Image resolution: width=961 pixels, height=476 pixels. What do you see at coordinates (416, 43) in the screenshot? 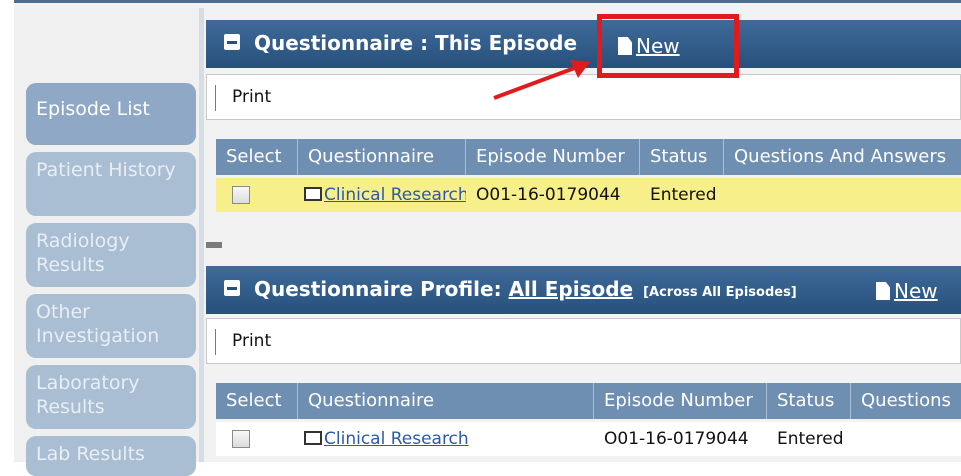
I see `section-title: Questionnaire : This Episode` at bounding box center [416, 43].